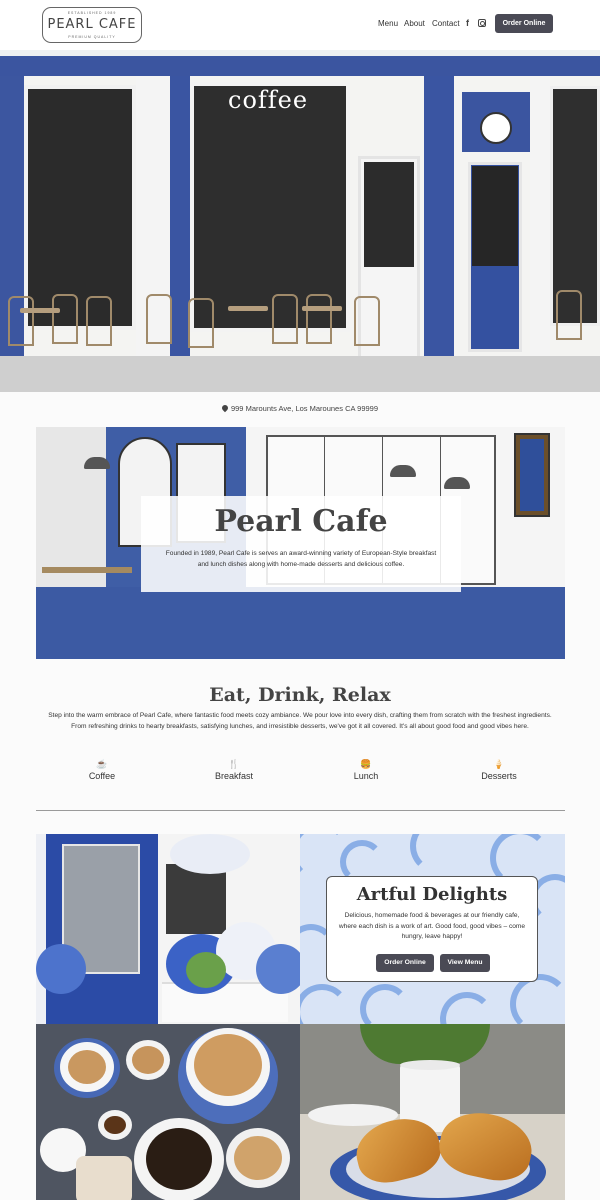  I want to click on foliage, so click(206, 970).